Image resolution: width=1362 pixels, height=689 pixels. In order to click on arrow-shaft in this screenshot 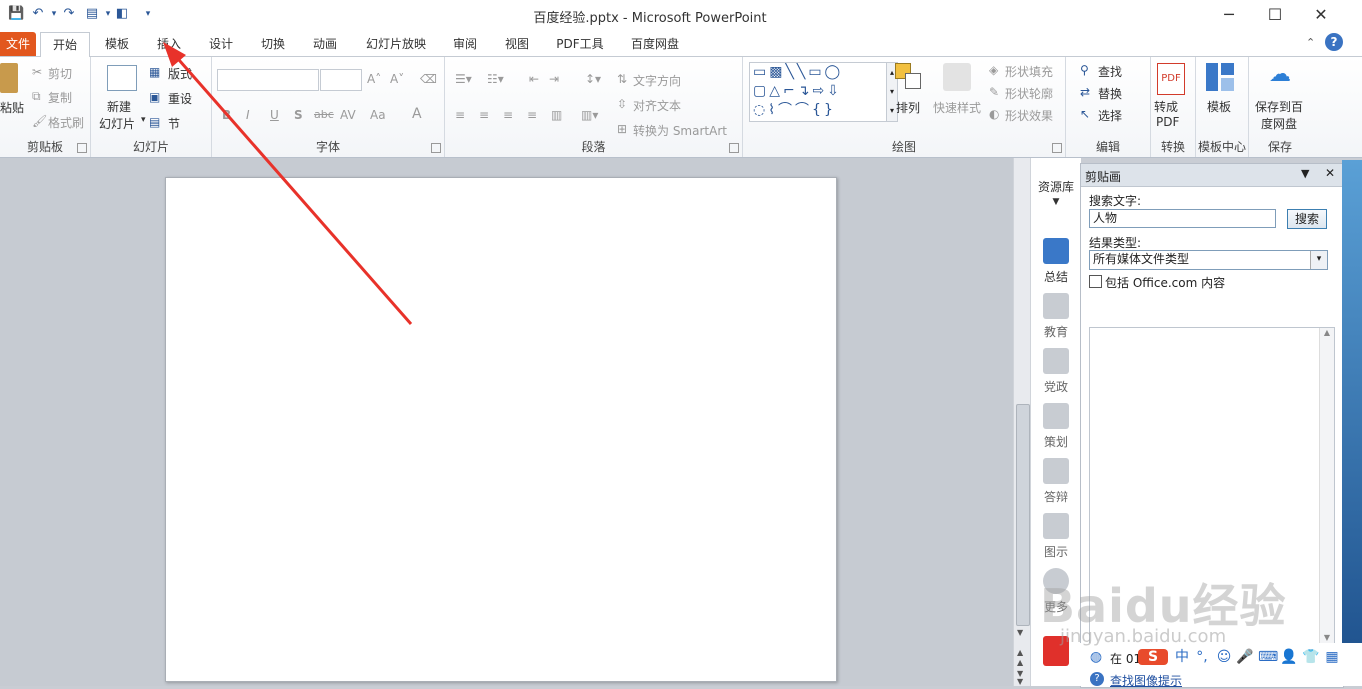, I will do `click(291, 188)`.